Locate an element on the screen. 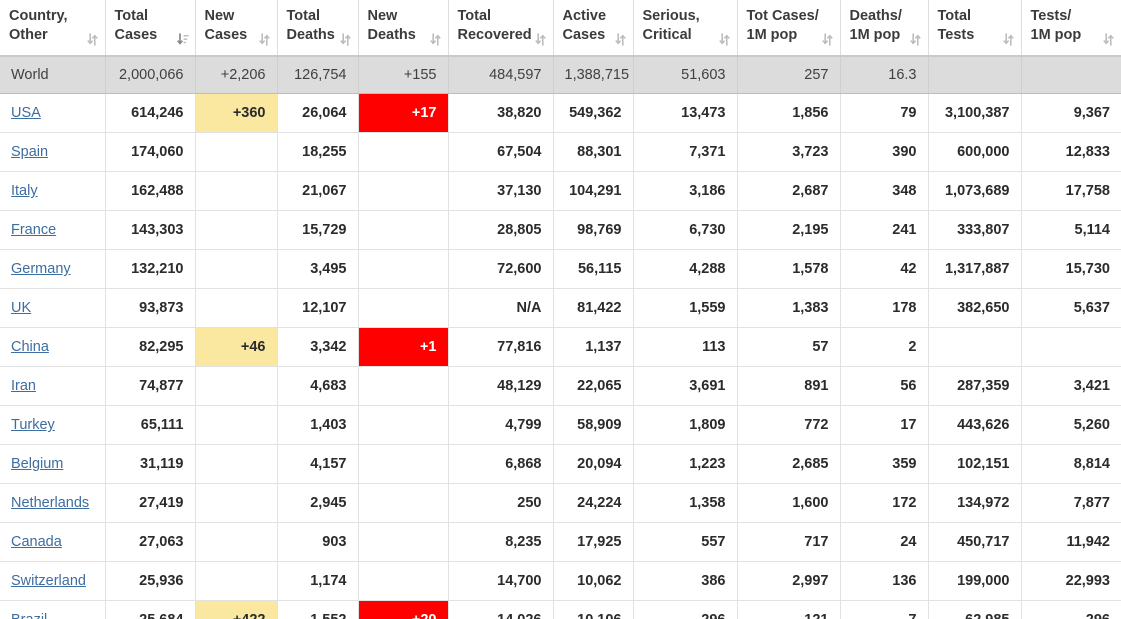 This screenshot has width=1121, height=619. country-link: China is located at coordinates (30, 347).